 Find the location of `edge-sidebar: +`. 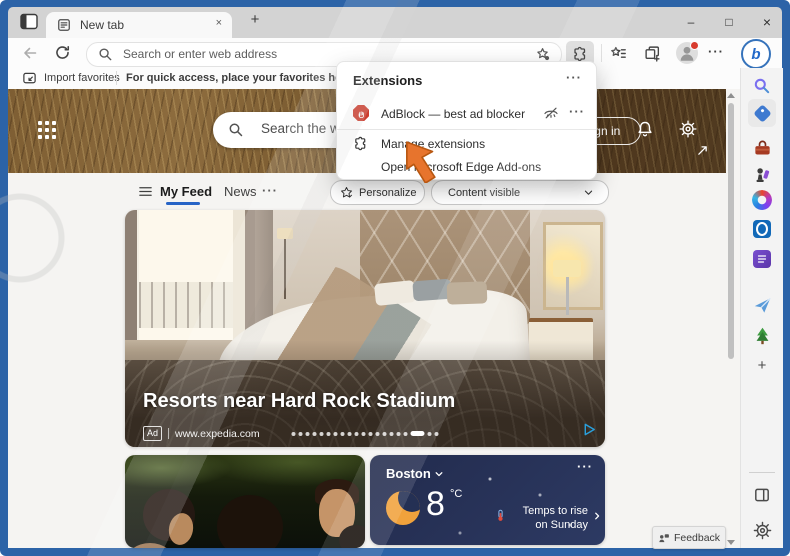

edge-sidebar: + is located at coordinates (761, 308).